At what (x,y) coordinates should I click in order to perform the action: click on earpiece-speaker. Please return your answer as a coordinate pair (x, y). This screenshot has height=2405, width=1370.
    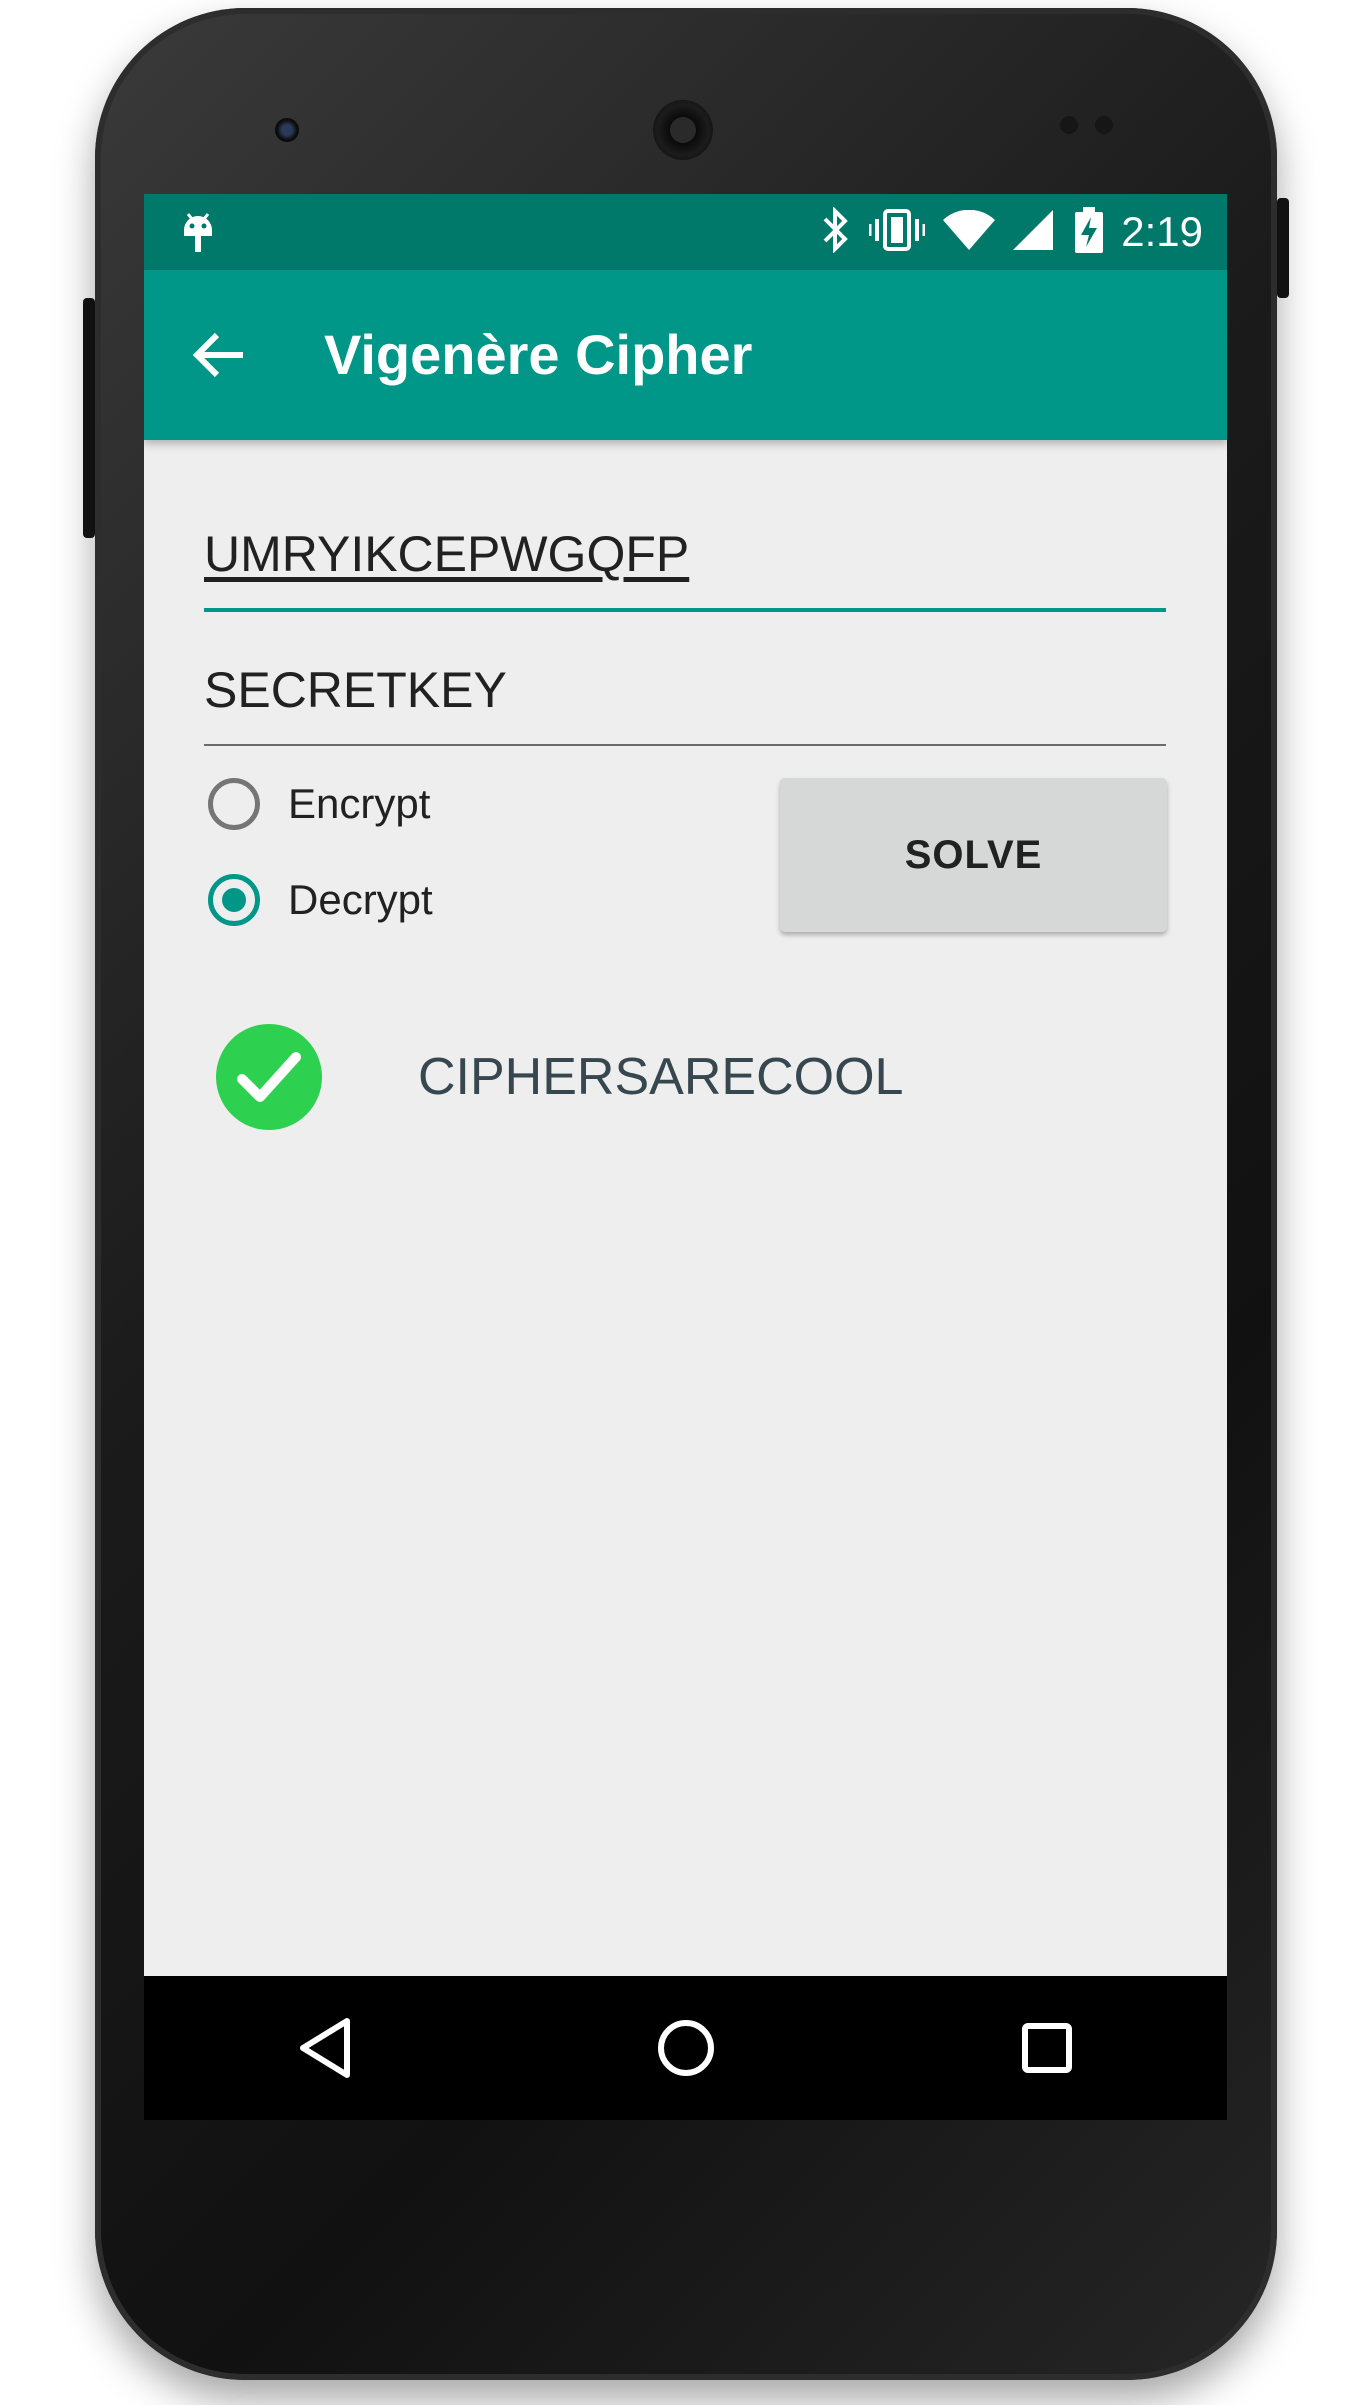
    Looking at the image, I should click on (683, 130).